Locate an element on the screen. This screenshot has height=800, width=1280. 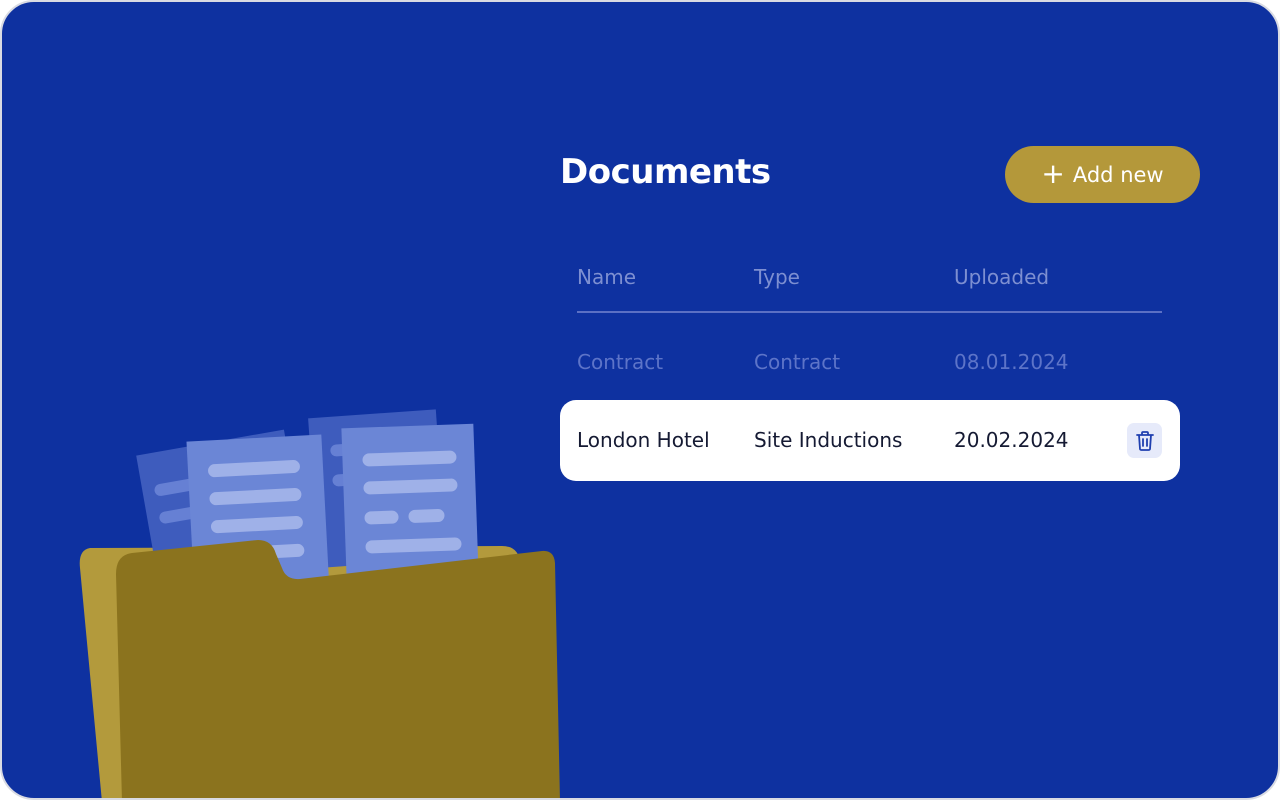
add-new-label: Add new is located at coordinates (1118, 174).